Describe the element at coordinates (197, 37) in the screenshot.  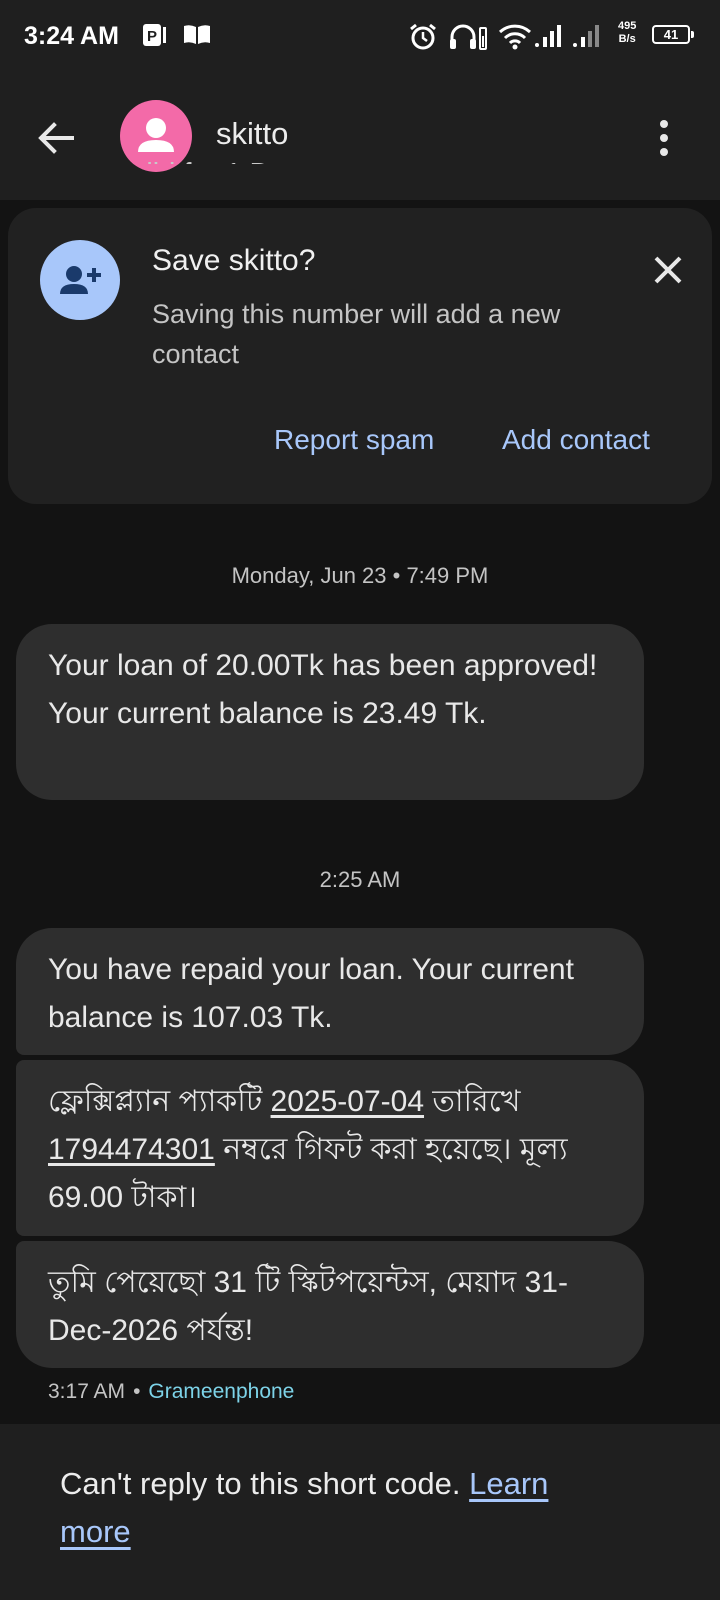
I see `book-icon` at that location.